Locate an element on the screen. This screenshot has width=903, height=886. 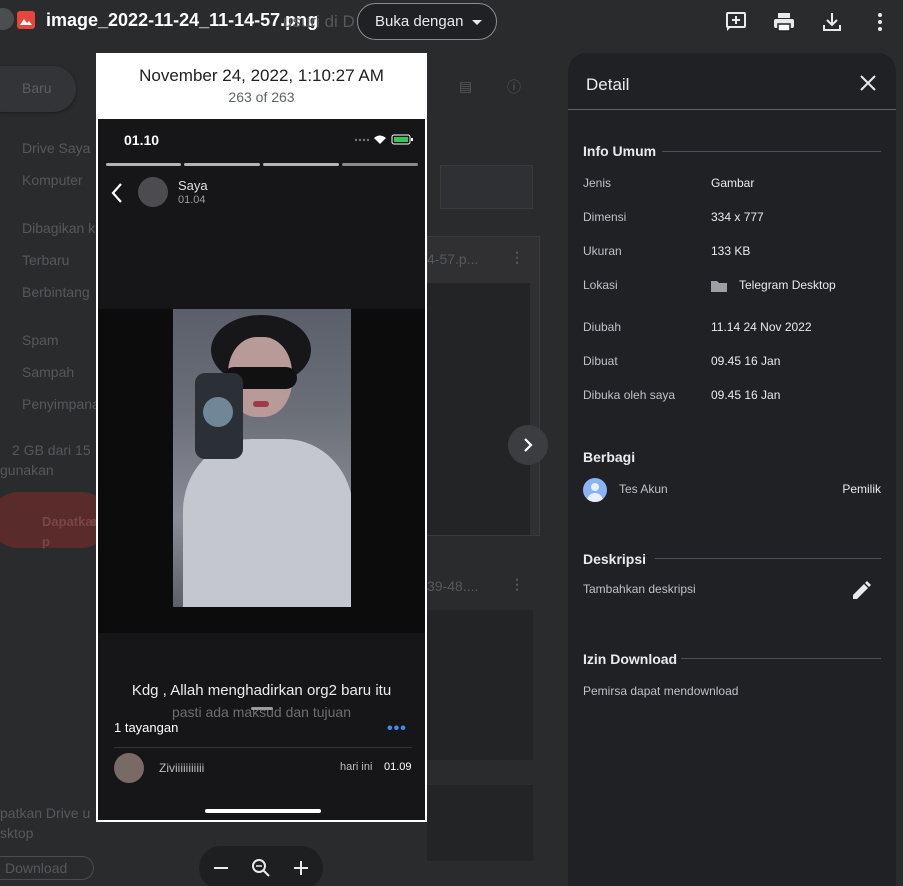
detail-title: Detail is located at coordinates (608, 84).